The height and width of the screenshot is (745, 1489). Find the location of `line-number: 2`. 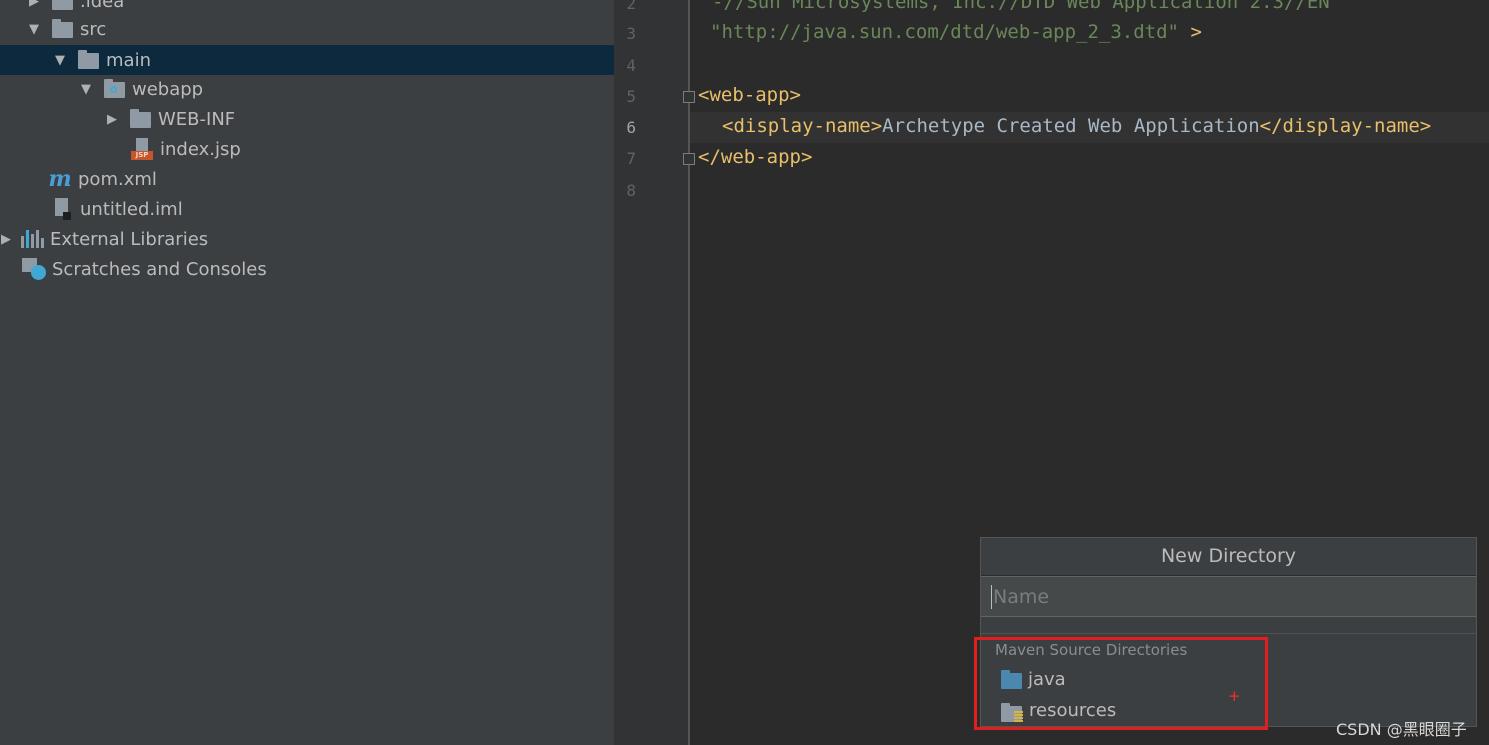

line-number: 2 is located at coordinates (631, 6).